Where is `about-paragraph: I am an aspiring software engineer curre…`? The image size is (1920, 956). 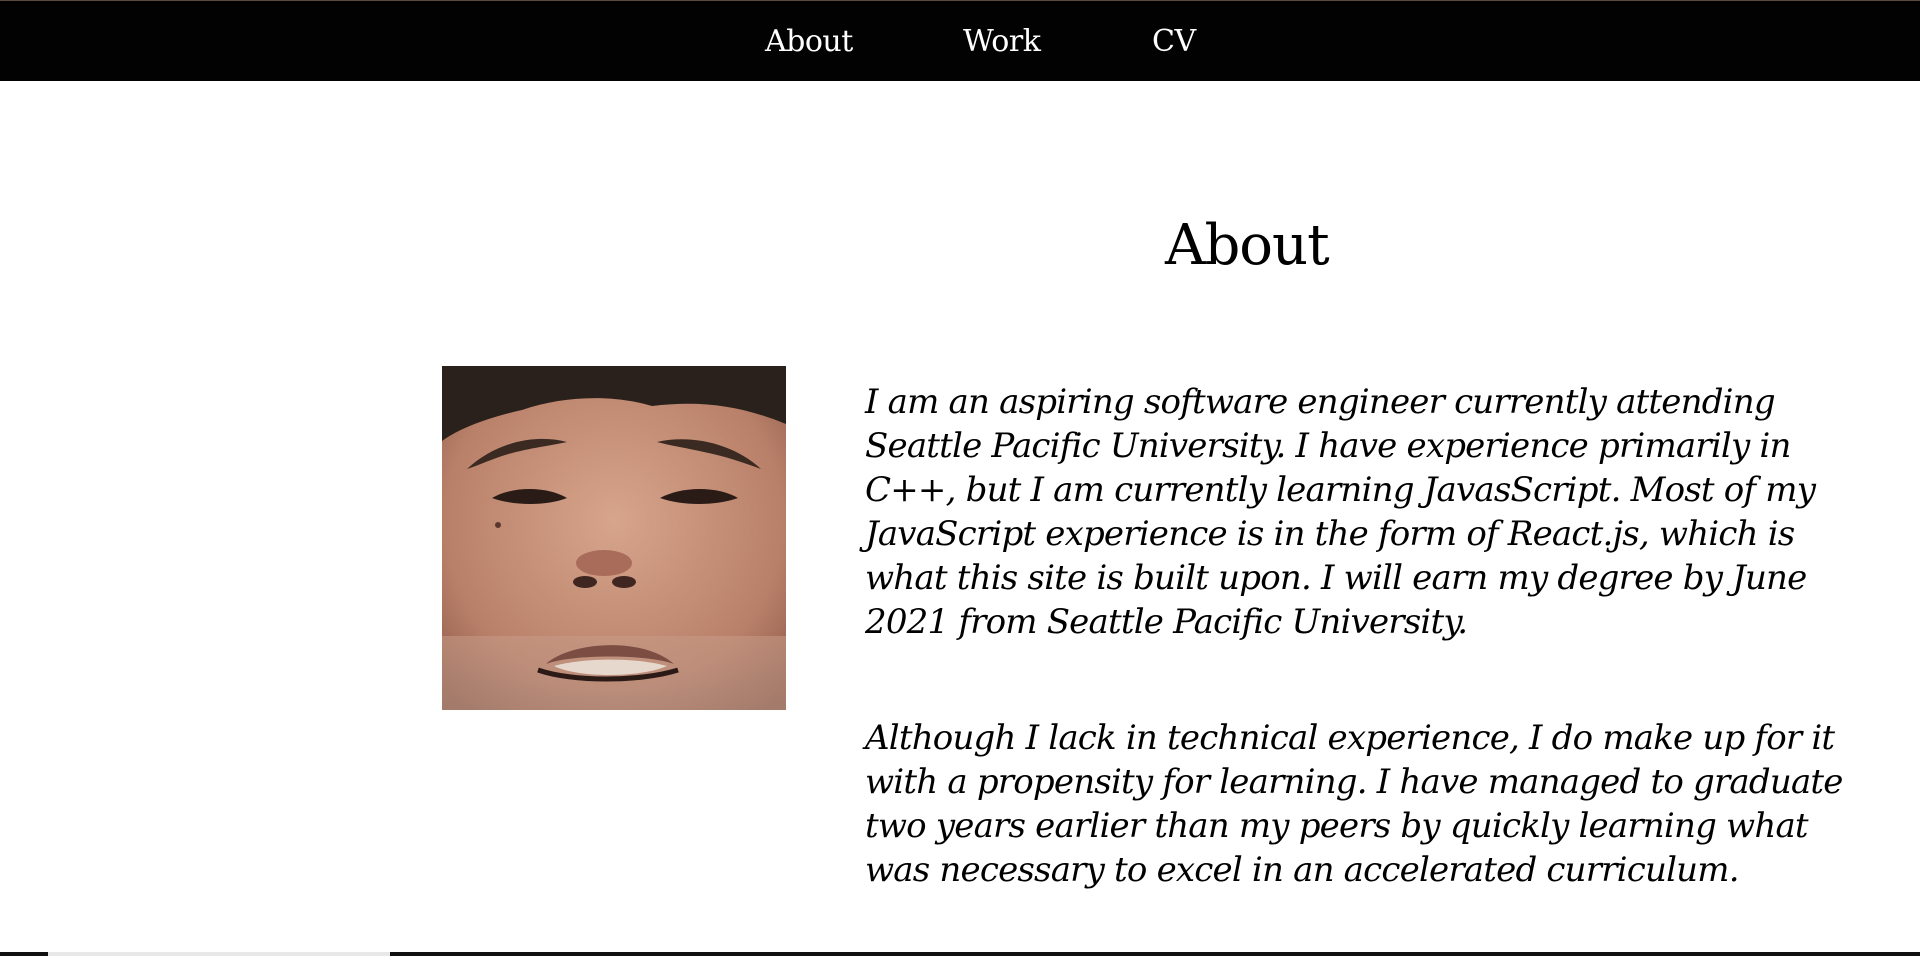 about-paragraph: I am an aspiring software engineer curre… is located at coordinates (1340, 512).